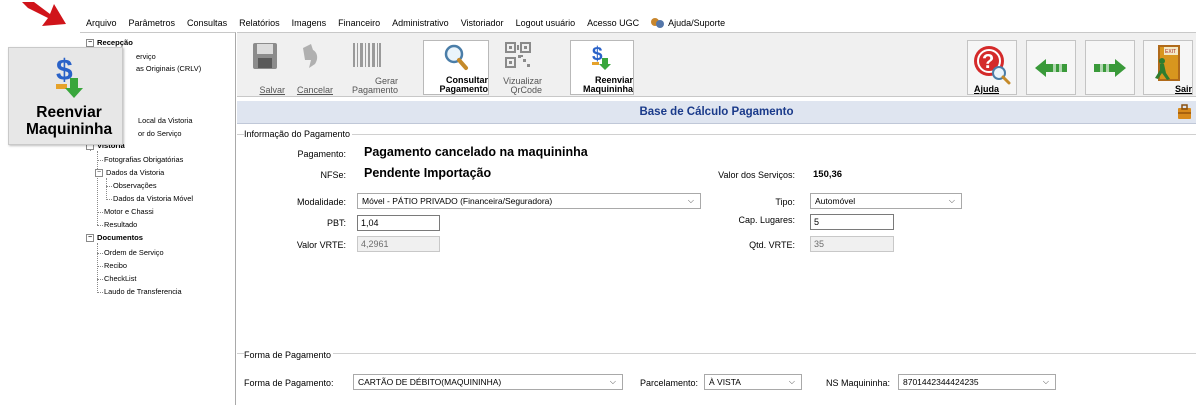  I want to click on menu-vistoriador: Vistoriador, so click(482, 23).